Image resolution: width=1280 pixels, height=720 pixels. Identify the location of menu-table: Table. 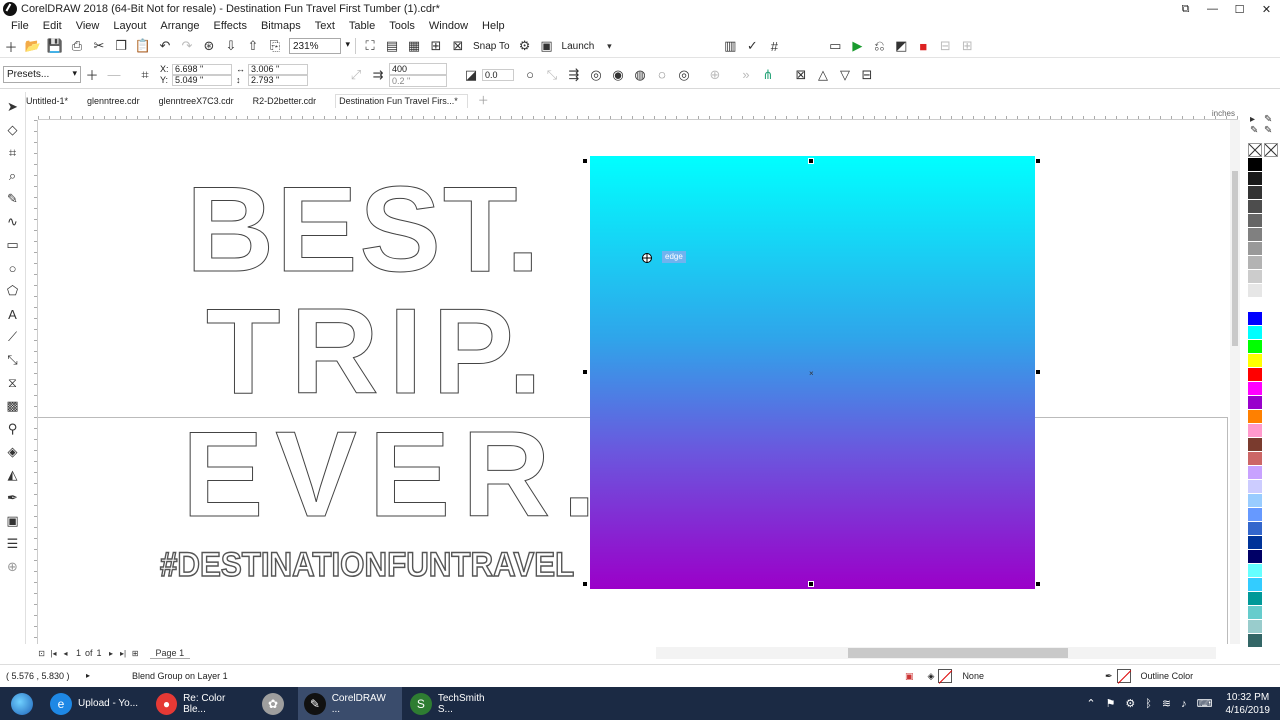
(362, 26).